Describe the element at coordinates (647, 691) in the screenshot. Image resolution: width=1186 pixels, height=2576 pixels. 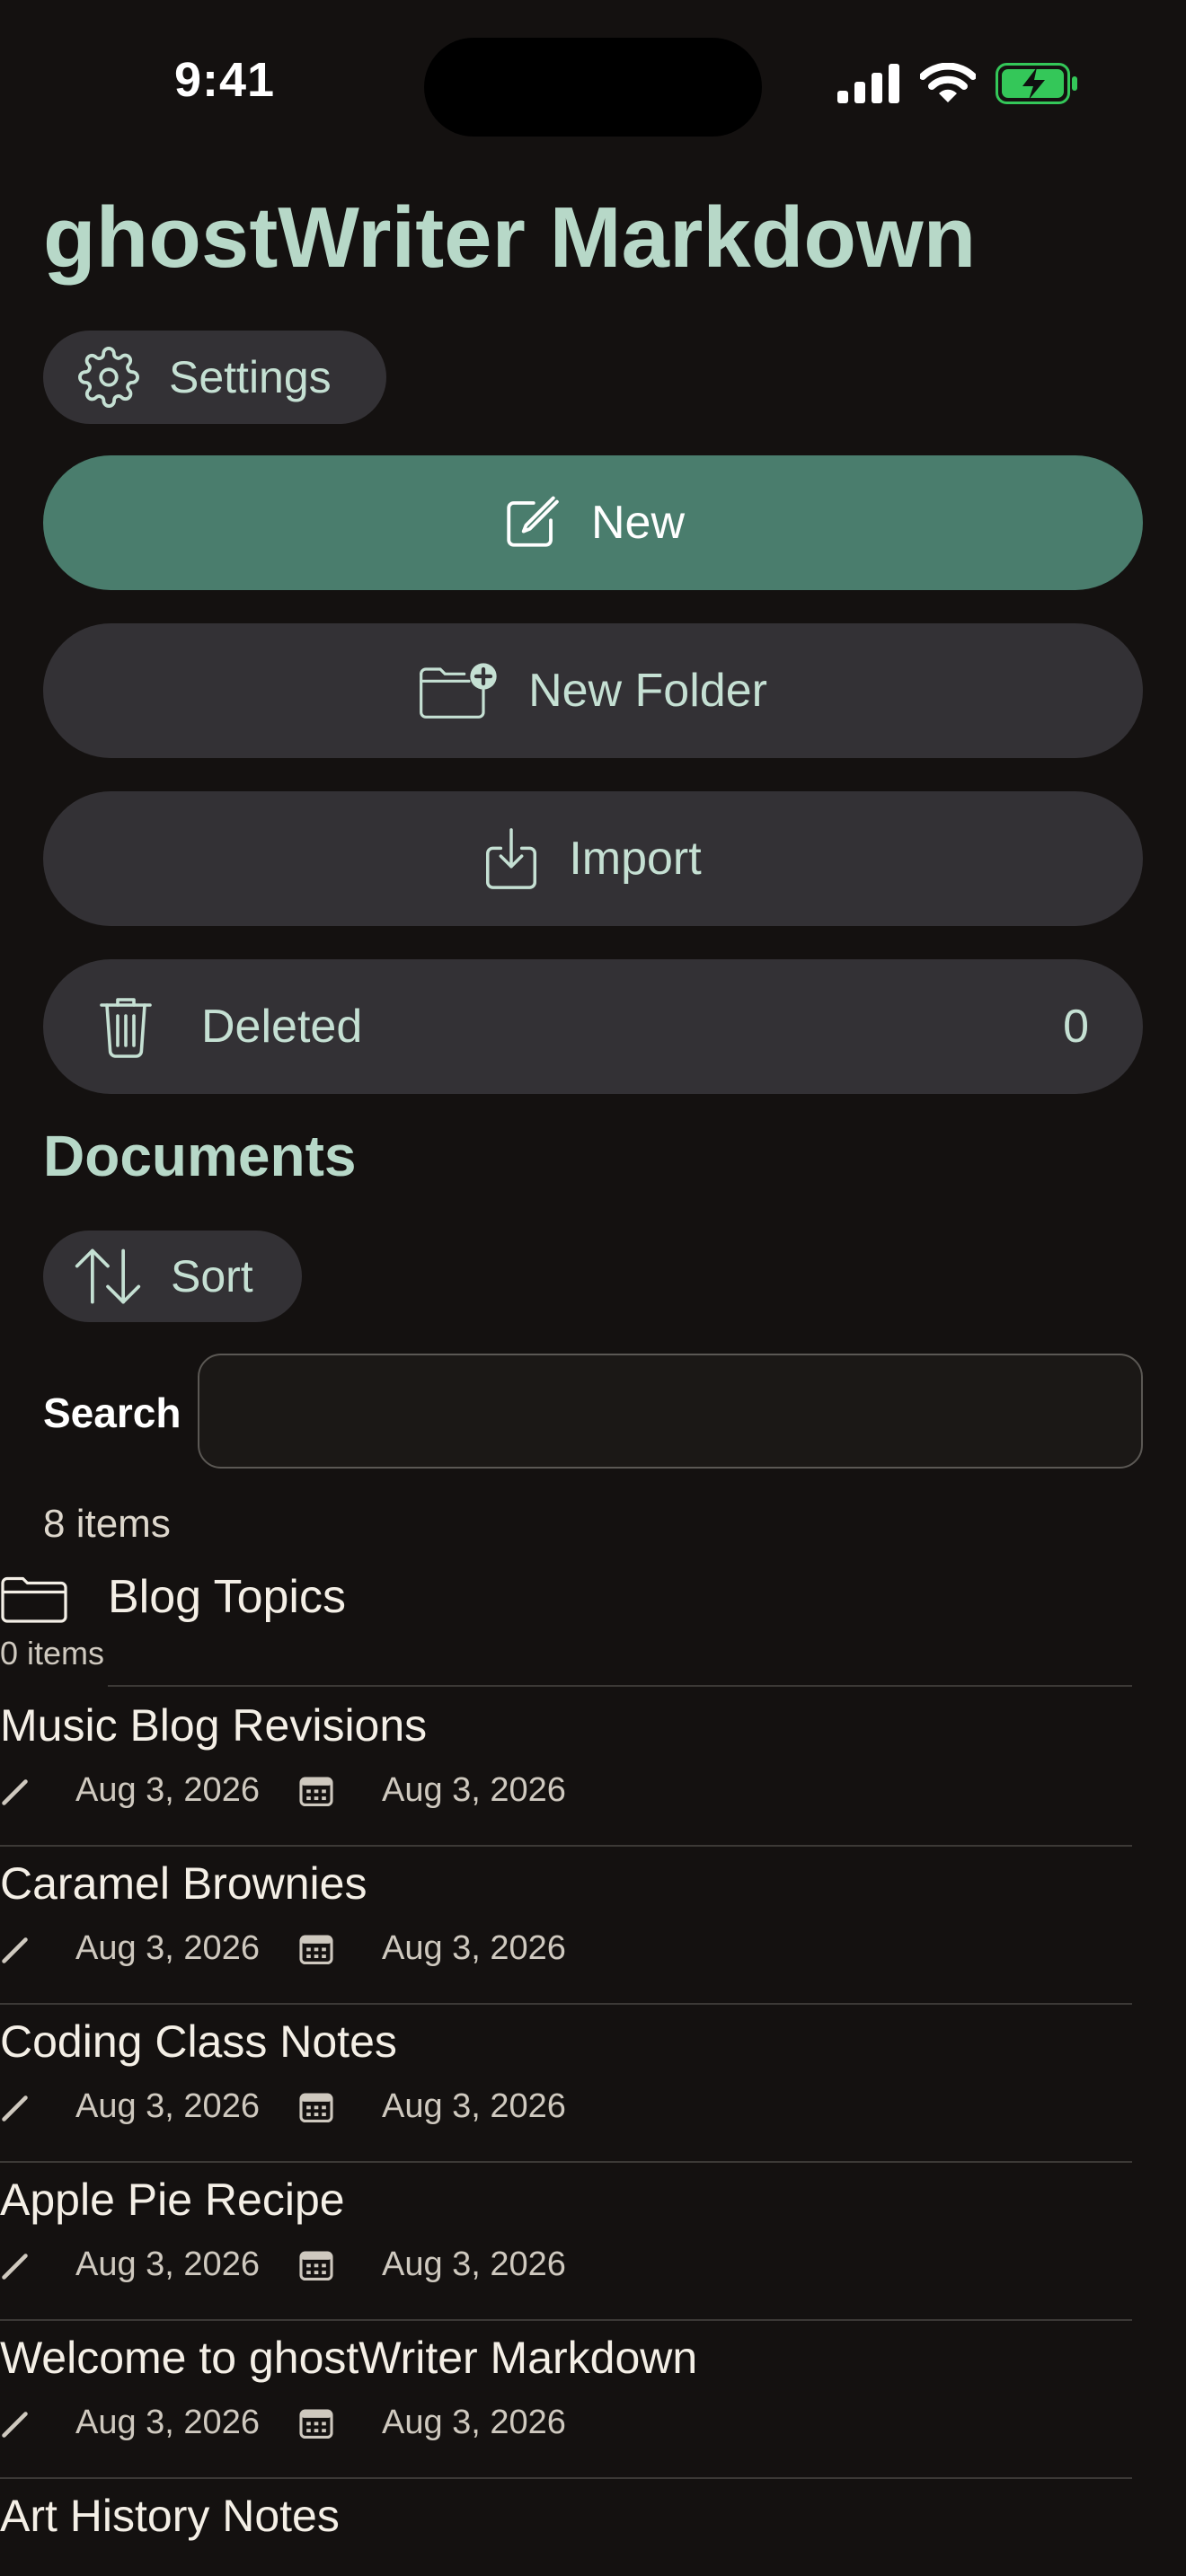
I see `new-folder-label: New Folder` at that location.